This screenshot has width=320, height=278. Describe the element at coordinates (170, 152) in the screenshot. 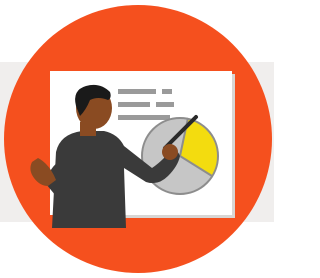

I see `pointing-hand` at that location.